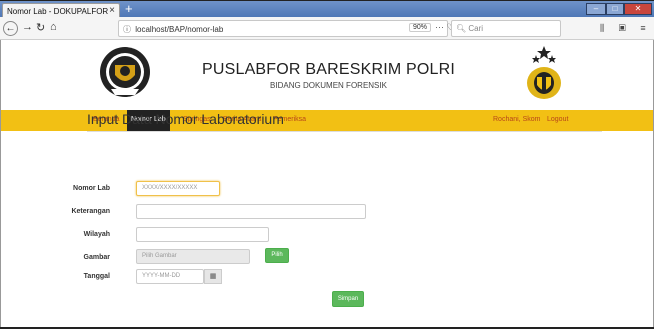 Image resolution: width=654 pixels, height=329 pixels. What do you see at coordinates (557, 119) in the screenshot?
I see `menu-logout: Logout` at bounding box center [557, 119].